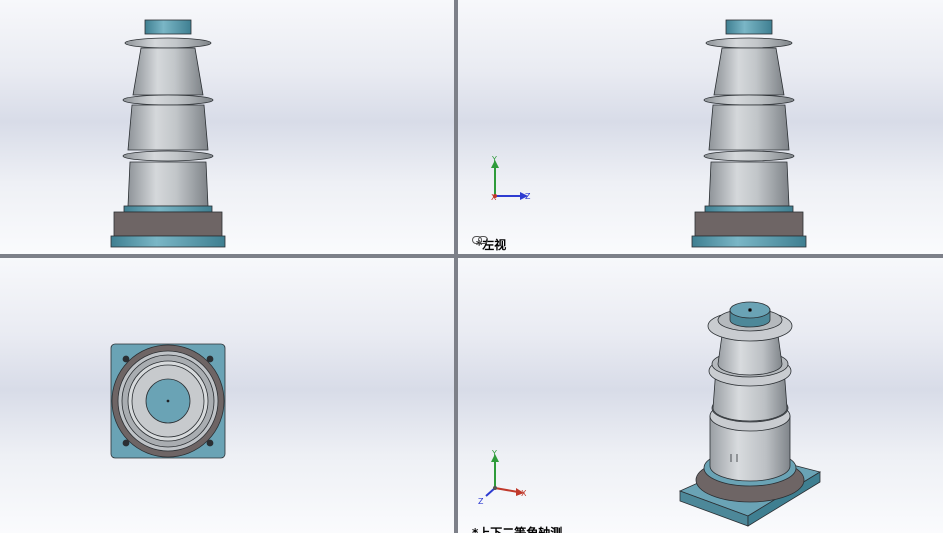 This screenshot has height=533, width=943. Describe the element at coordinates (168, 133) in the screenshot. I see `model-front-view` at that location.